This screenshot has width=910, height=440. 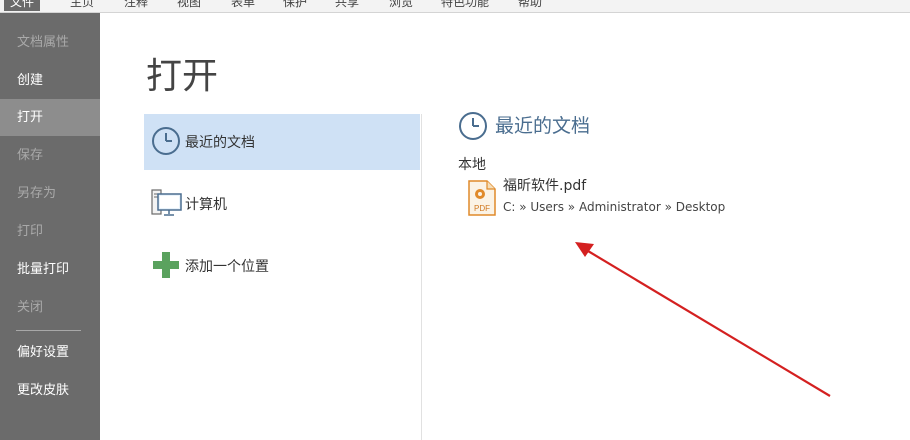 I want to click on location-recent-documents: 最近的文档, so click(x=282, y=142).